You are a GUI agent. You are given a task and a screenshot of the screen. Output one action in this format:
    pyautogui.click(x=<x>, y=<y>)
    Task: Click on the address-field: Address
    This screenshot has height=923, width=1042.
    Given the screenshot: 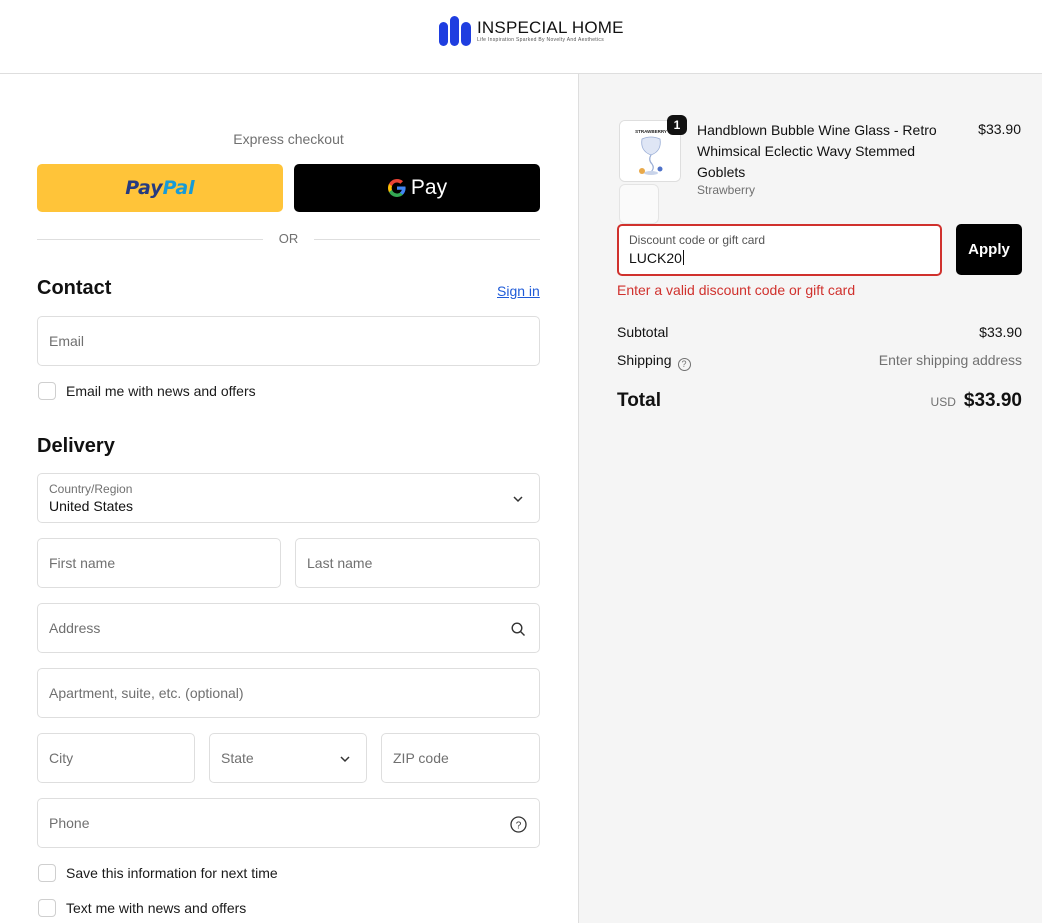 What is the action you would take?
    pyautogui.click(x=288, y=628)
    